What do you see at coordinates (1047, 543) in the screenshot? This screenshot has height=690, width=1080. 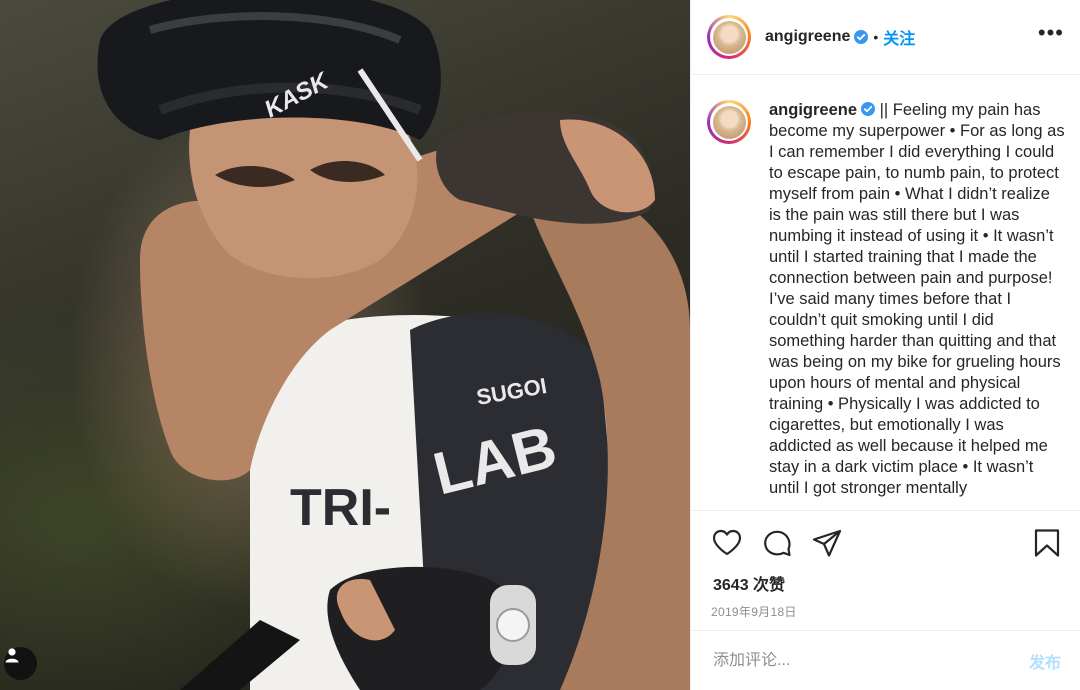 I see `bookmark-icon` at bounding box center [1047, 543].